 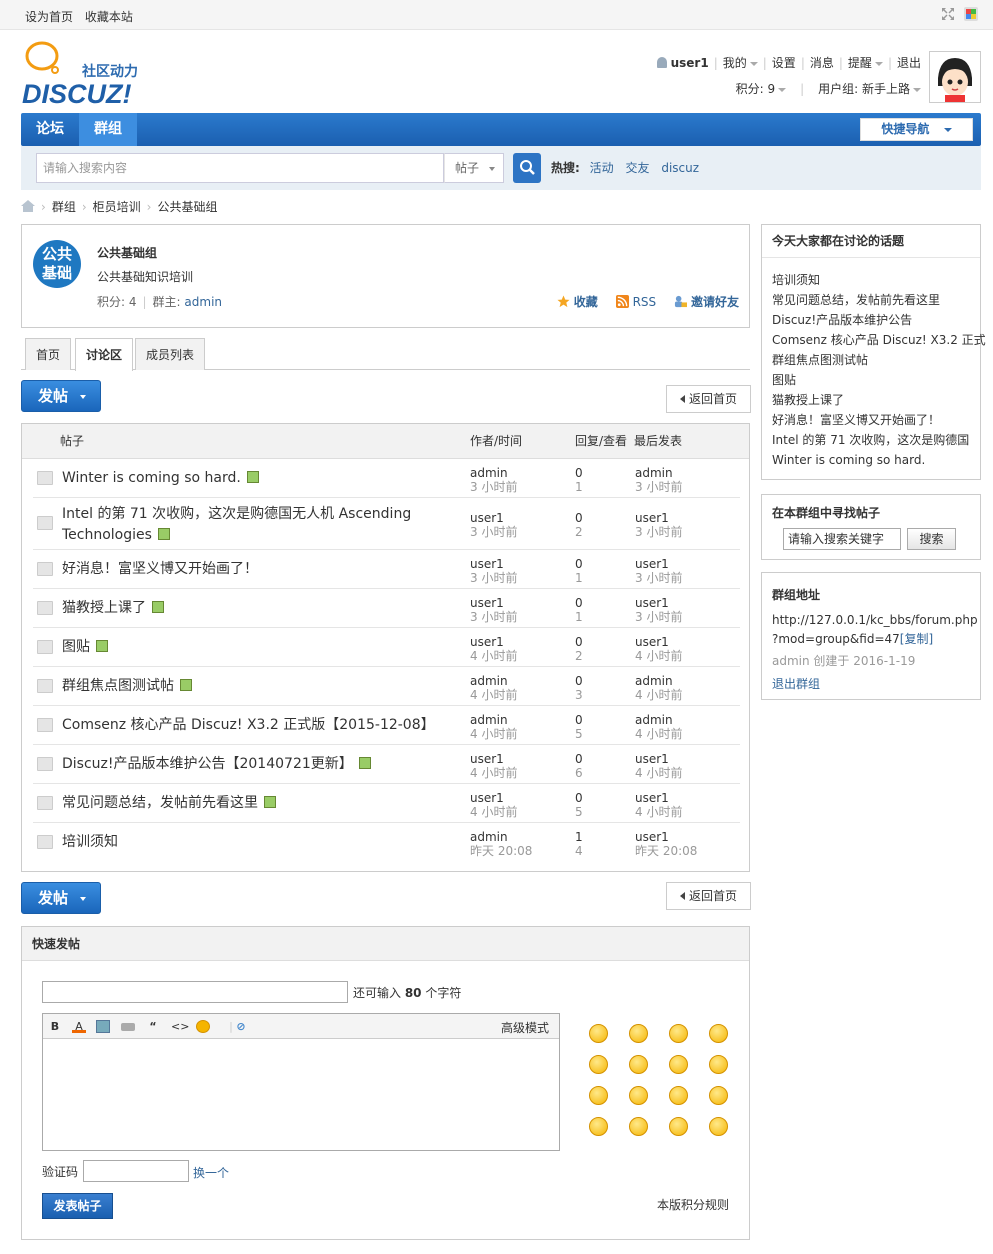 What do you see at coordinates (706, 302) in the screenshot?
I see `invite-button: 邀请好友` at bounding box center [706, 302].